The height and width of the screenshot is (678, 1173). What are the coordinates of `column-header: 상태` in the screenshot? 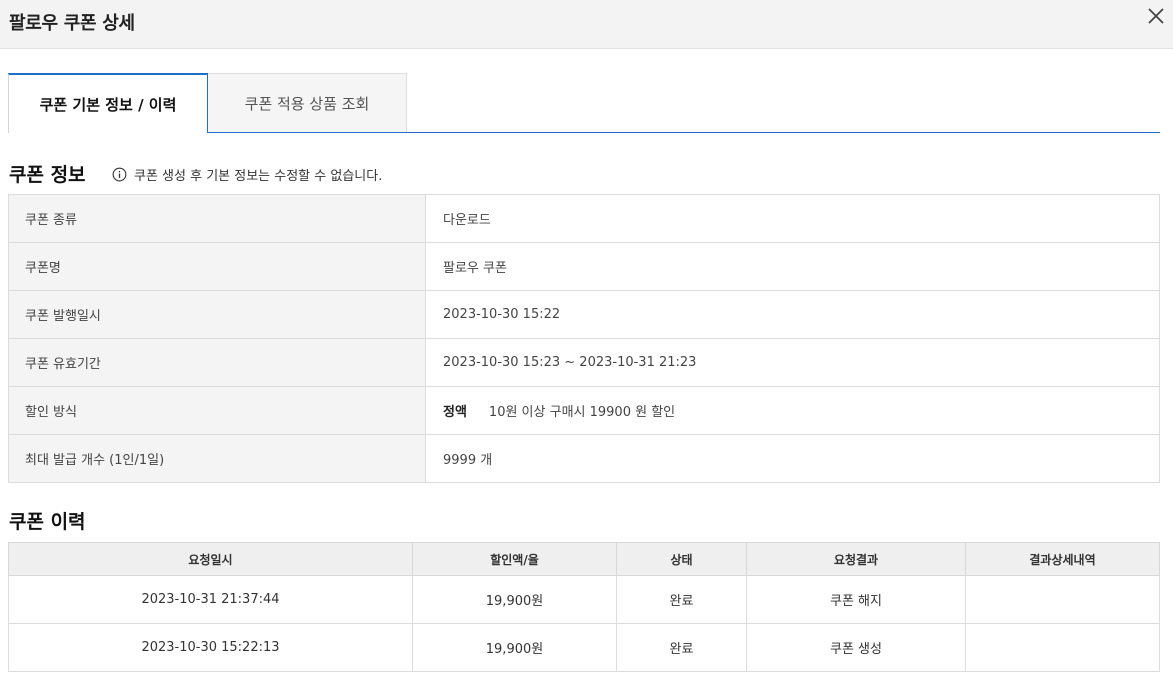 It's located at (681, 559).